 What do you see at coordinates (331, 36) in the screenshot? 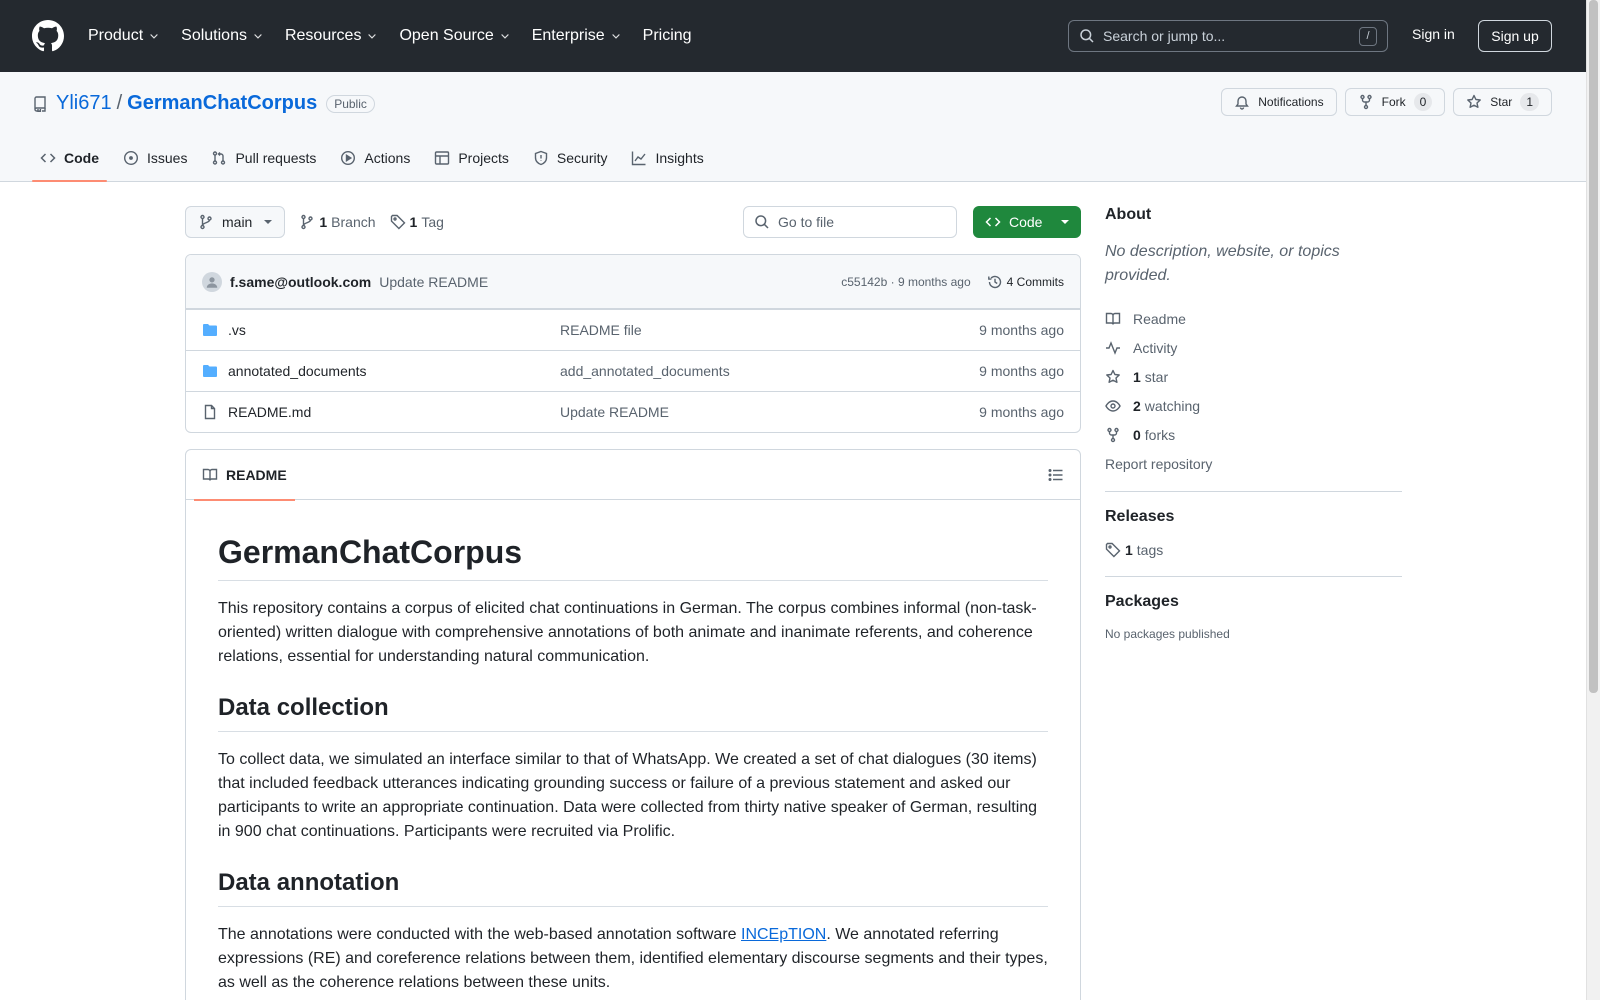
I see `nav-resources: Resources` at bounding box center [331, 36].